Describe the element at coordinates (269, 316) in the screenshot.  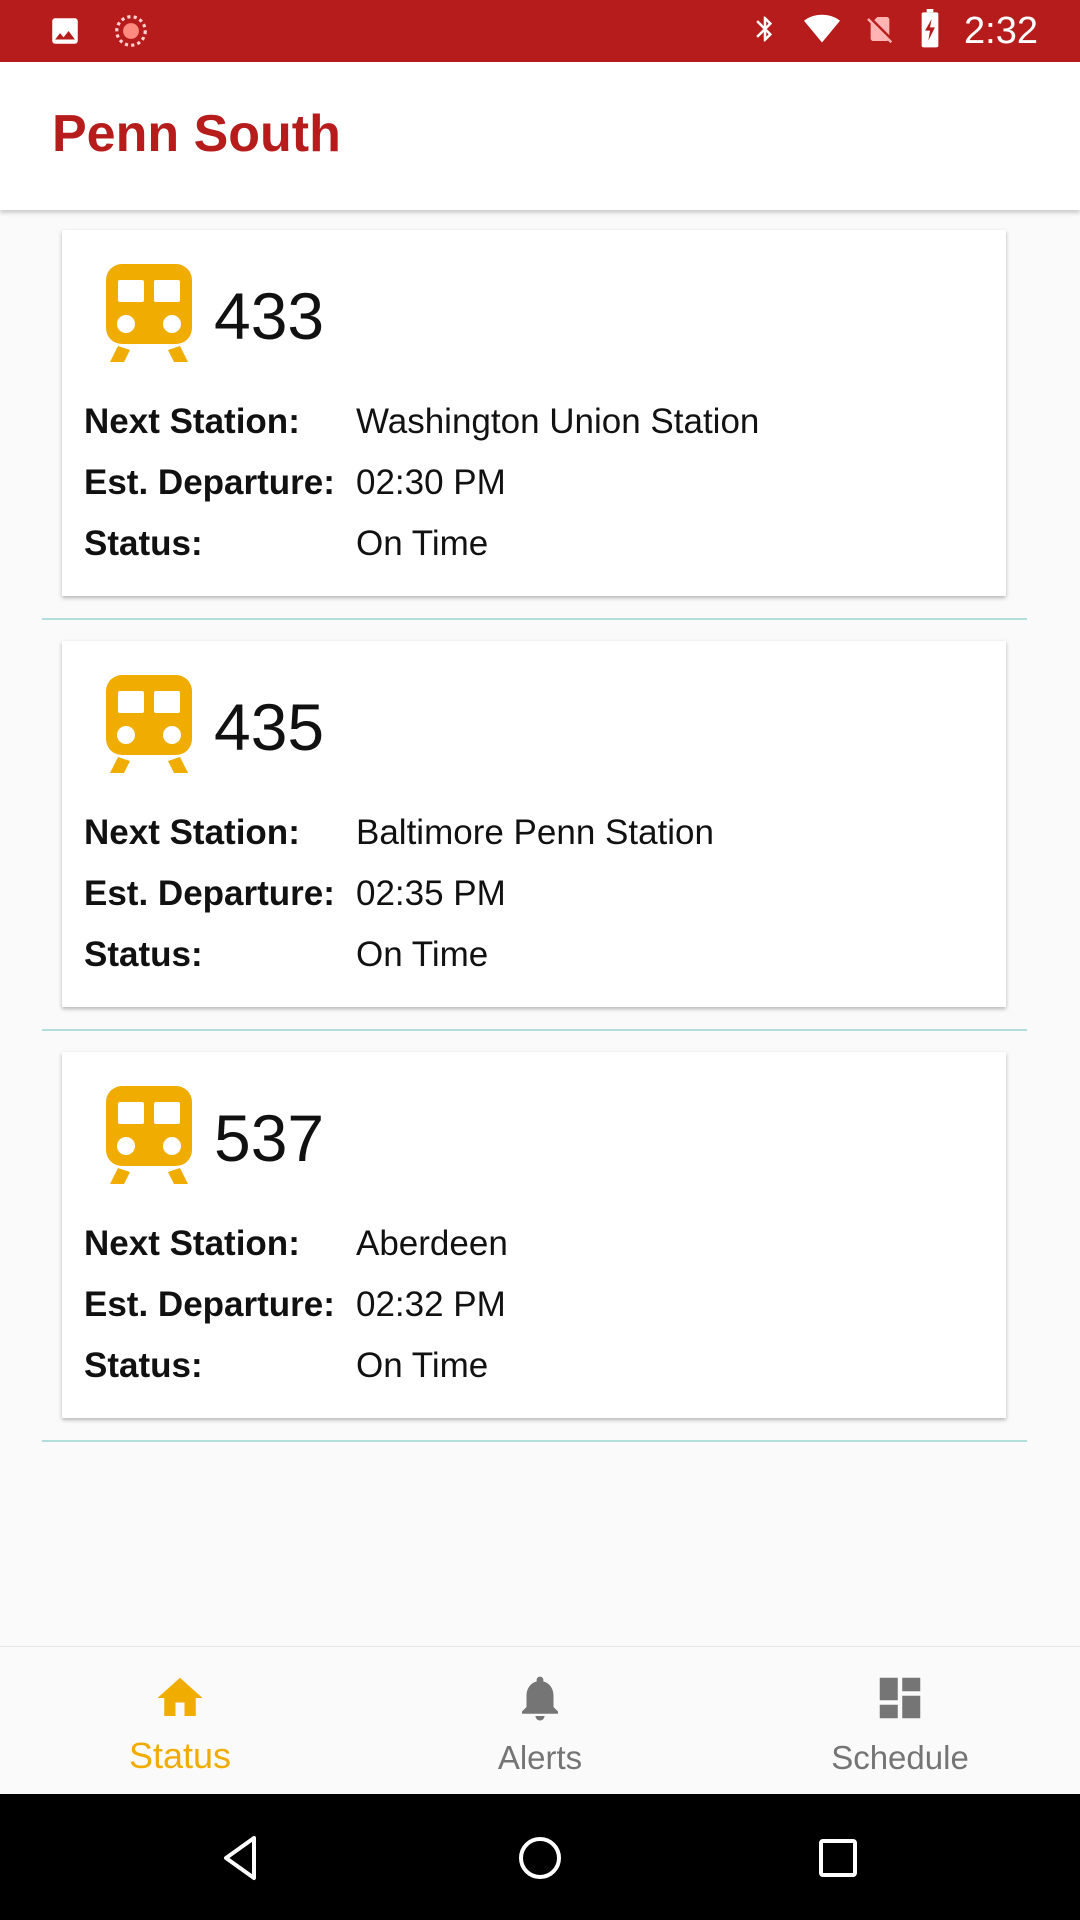
I see `train-number: 433` at that location.